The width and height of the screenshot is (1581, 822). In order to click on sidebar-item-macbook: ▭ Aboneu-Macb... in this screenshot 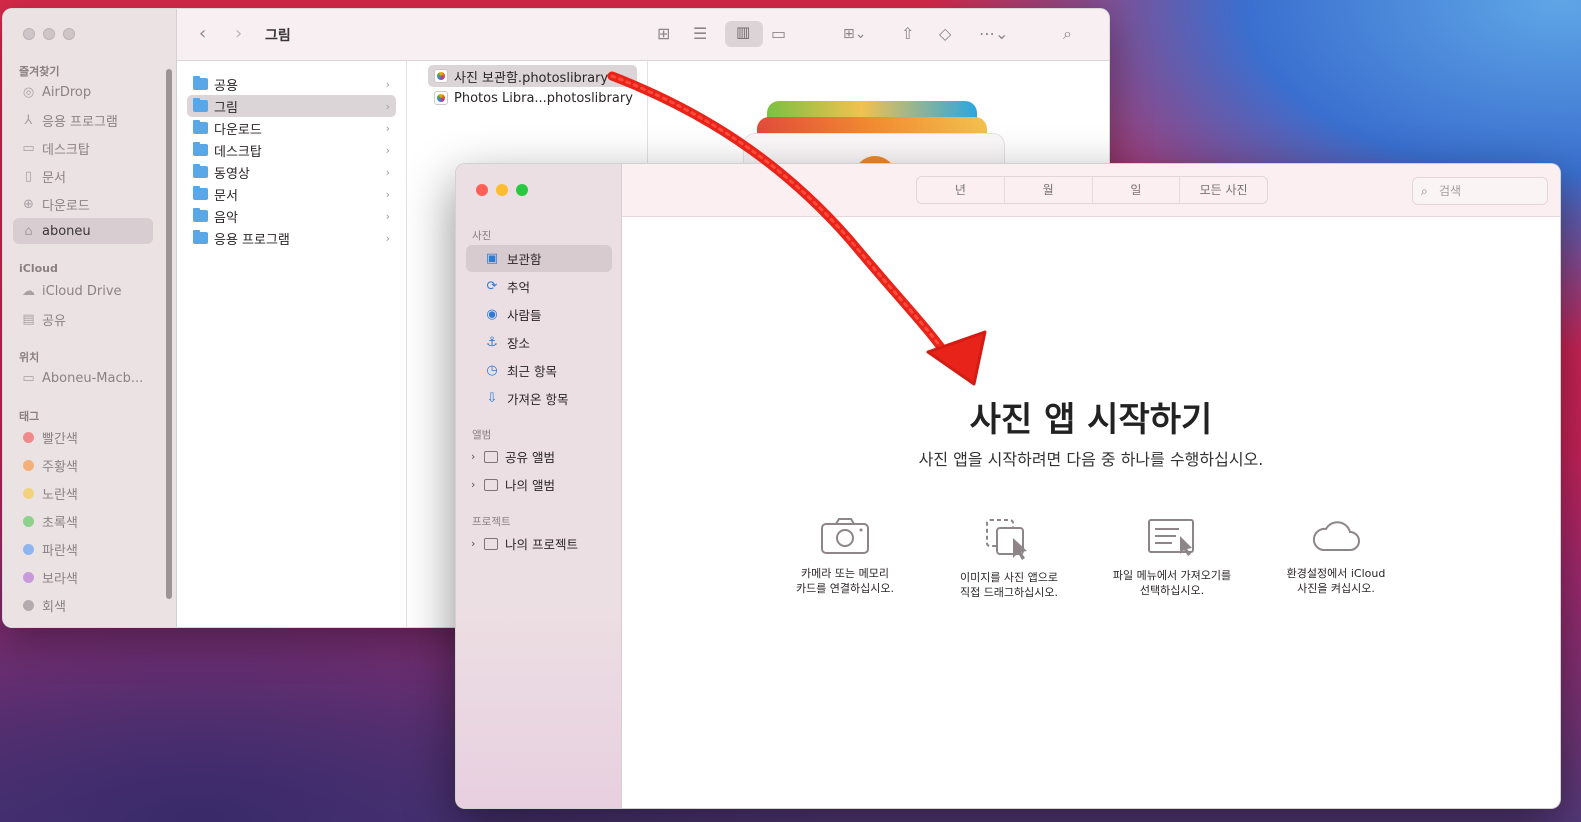, I will do `click(82, 378)`.